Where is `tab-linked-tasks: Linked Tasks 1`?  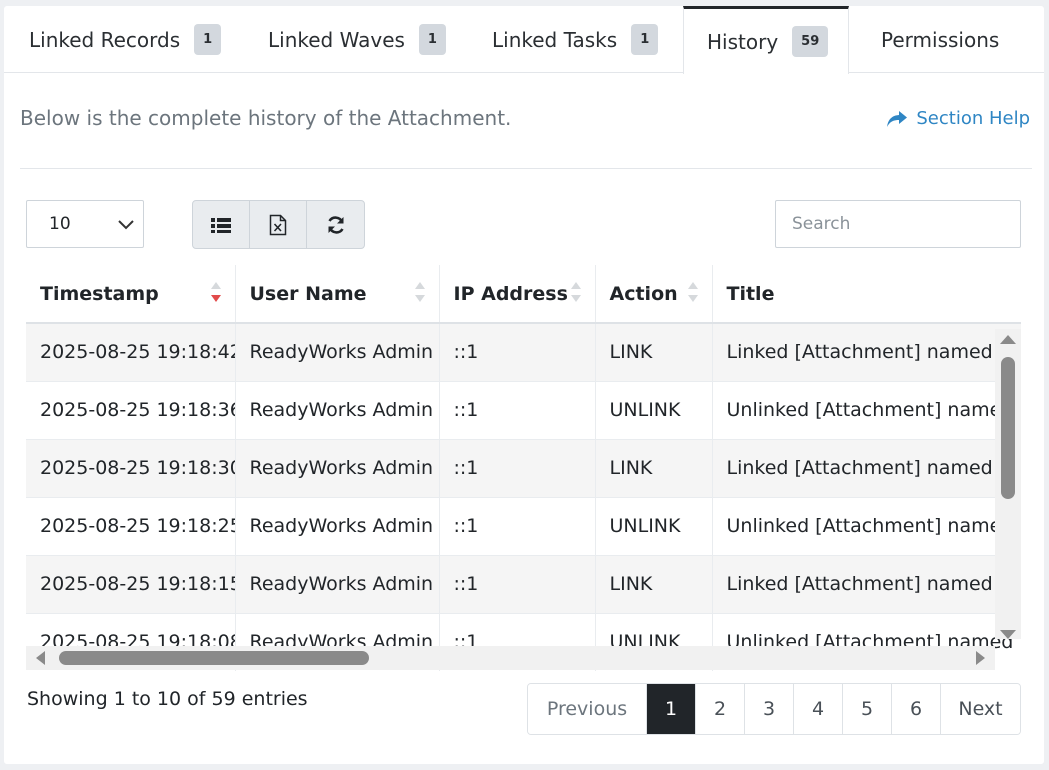 tab-linked-tasks: Linked Tasks 1 is located at coordinates (575, 39).